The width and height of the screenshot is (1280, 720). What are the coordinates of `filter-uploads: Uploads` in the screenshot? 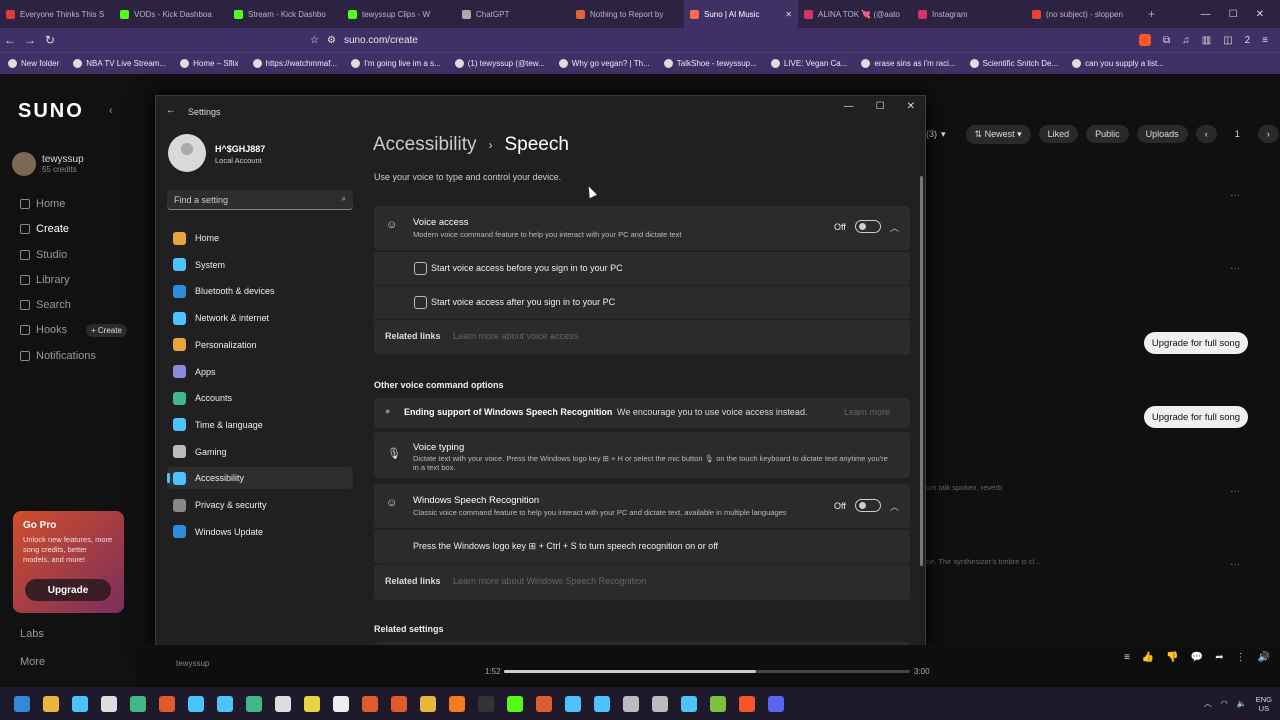 It's located at (1162, 134).